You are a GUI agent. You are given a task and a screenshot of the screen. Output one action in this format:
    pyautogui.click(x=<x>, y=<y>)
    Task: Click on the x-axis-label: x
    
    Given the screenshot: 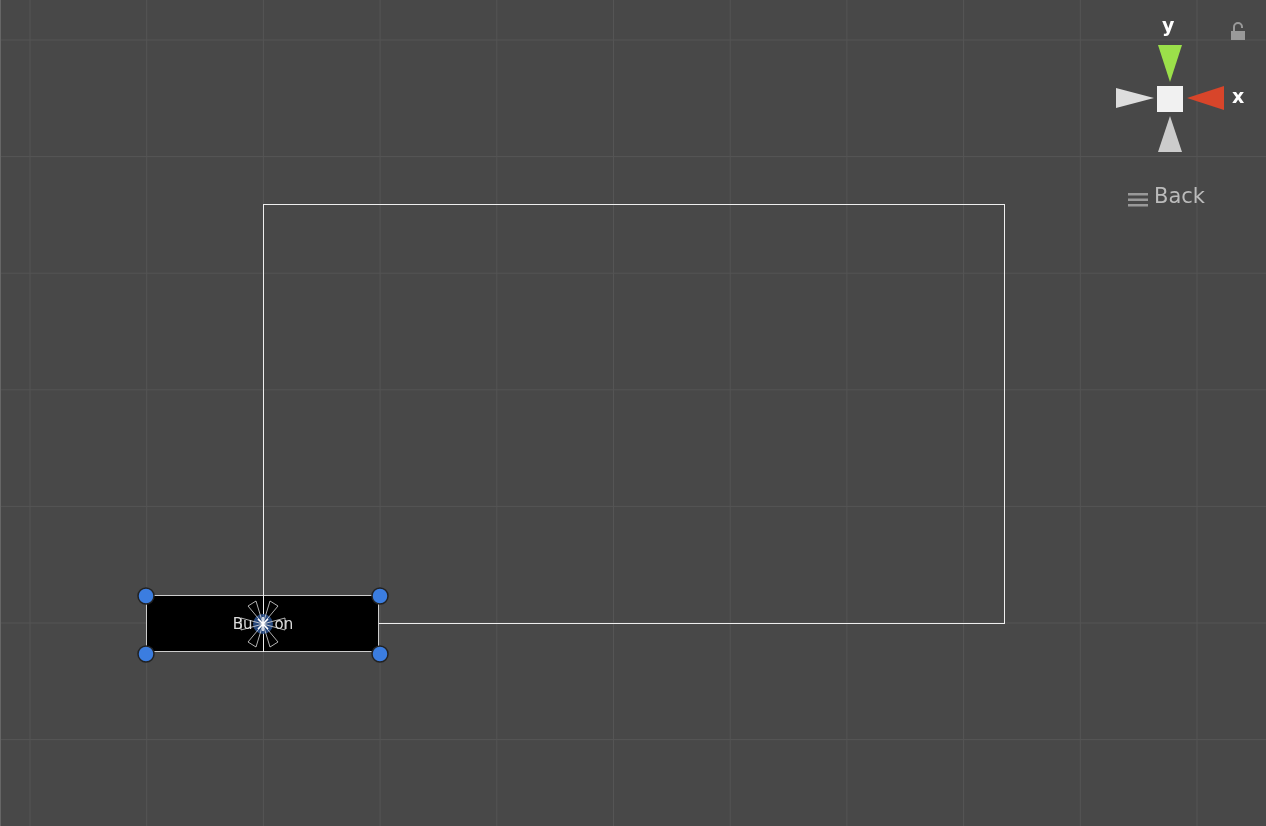 What is the action you would take?
    pyautogui.click(x=1238, y=96)
    